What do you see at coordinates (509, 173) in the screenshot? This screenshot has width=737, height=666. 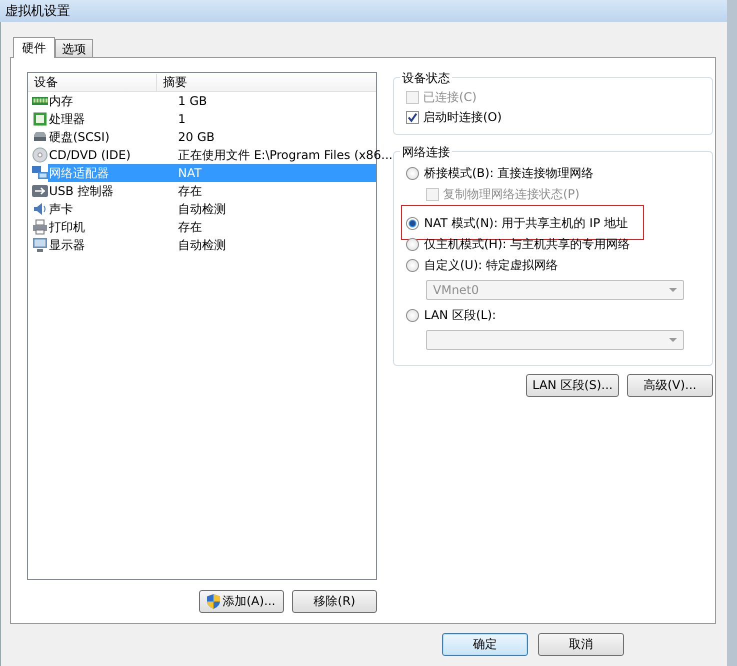 I see `radio-label: 桥接模式(B): 直接连接物理网络` at bounding box center [509, 173].